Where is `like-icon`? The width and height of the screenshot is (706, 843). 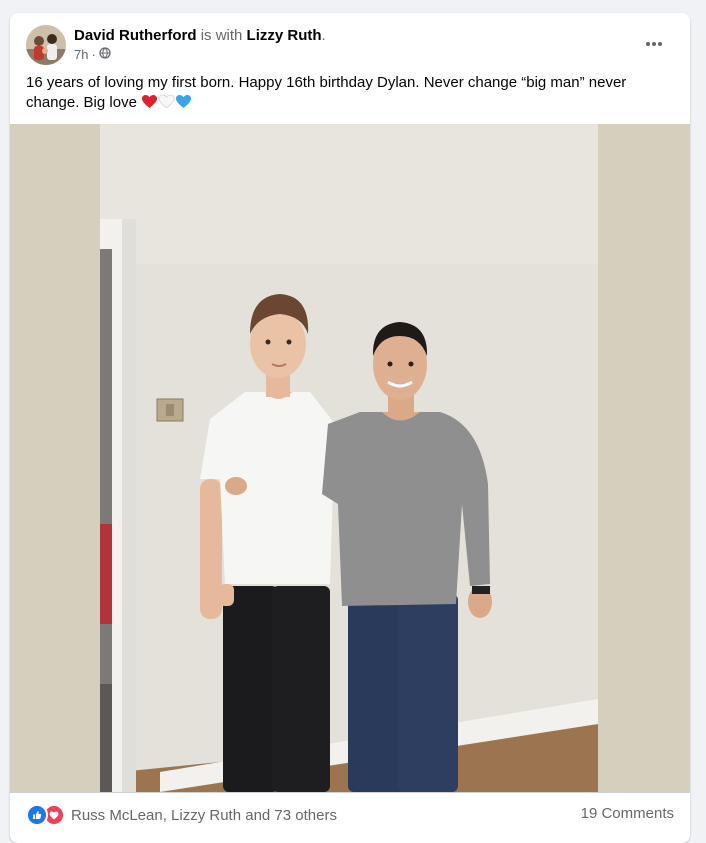
like-icon is located at coordinates (37, 815).